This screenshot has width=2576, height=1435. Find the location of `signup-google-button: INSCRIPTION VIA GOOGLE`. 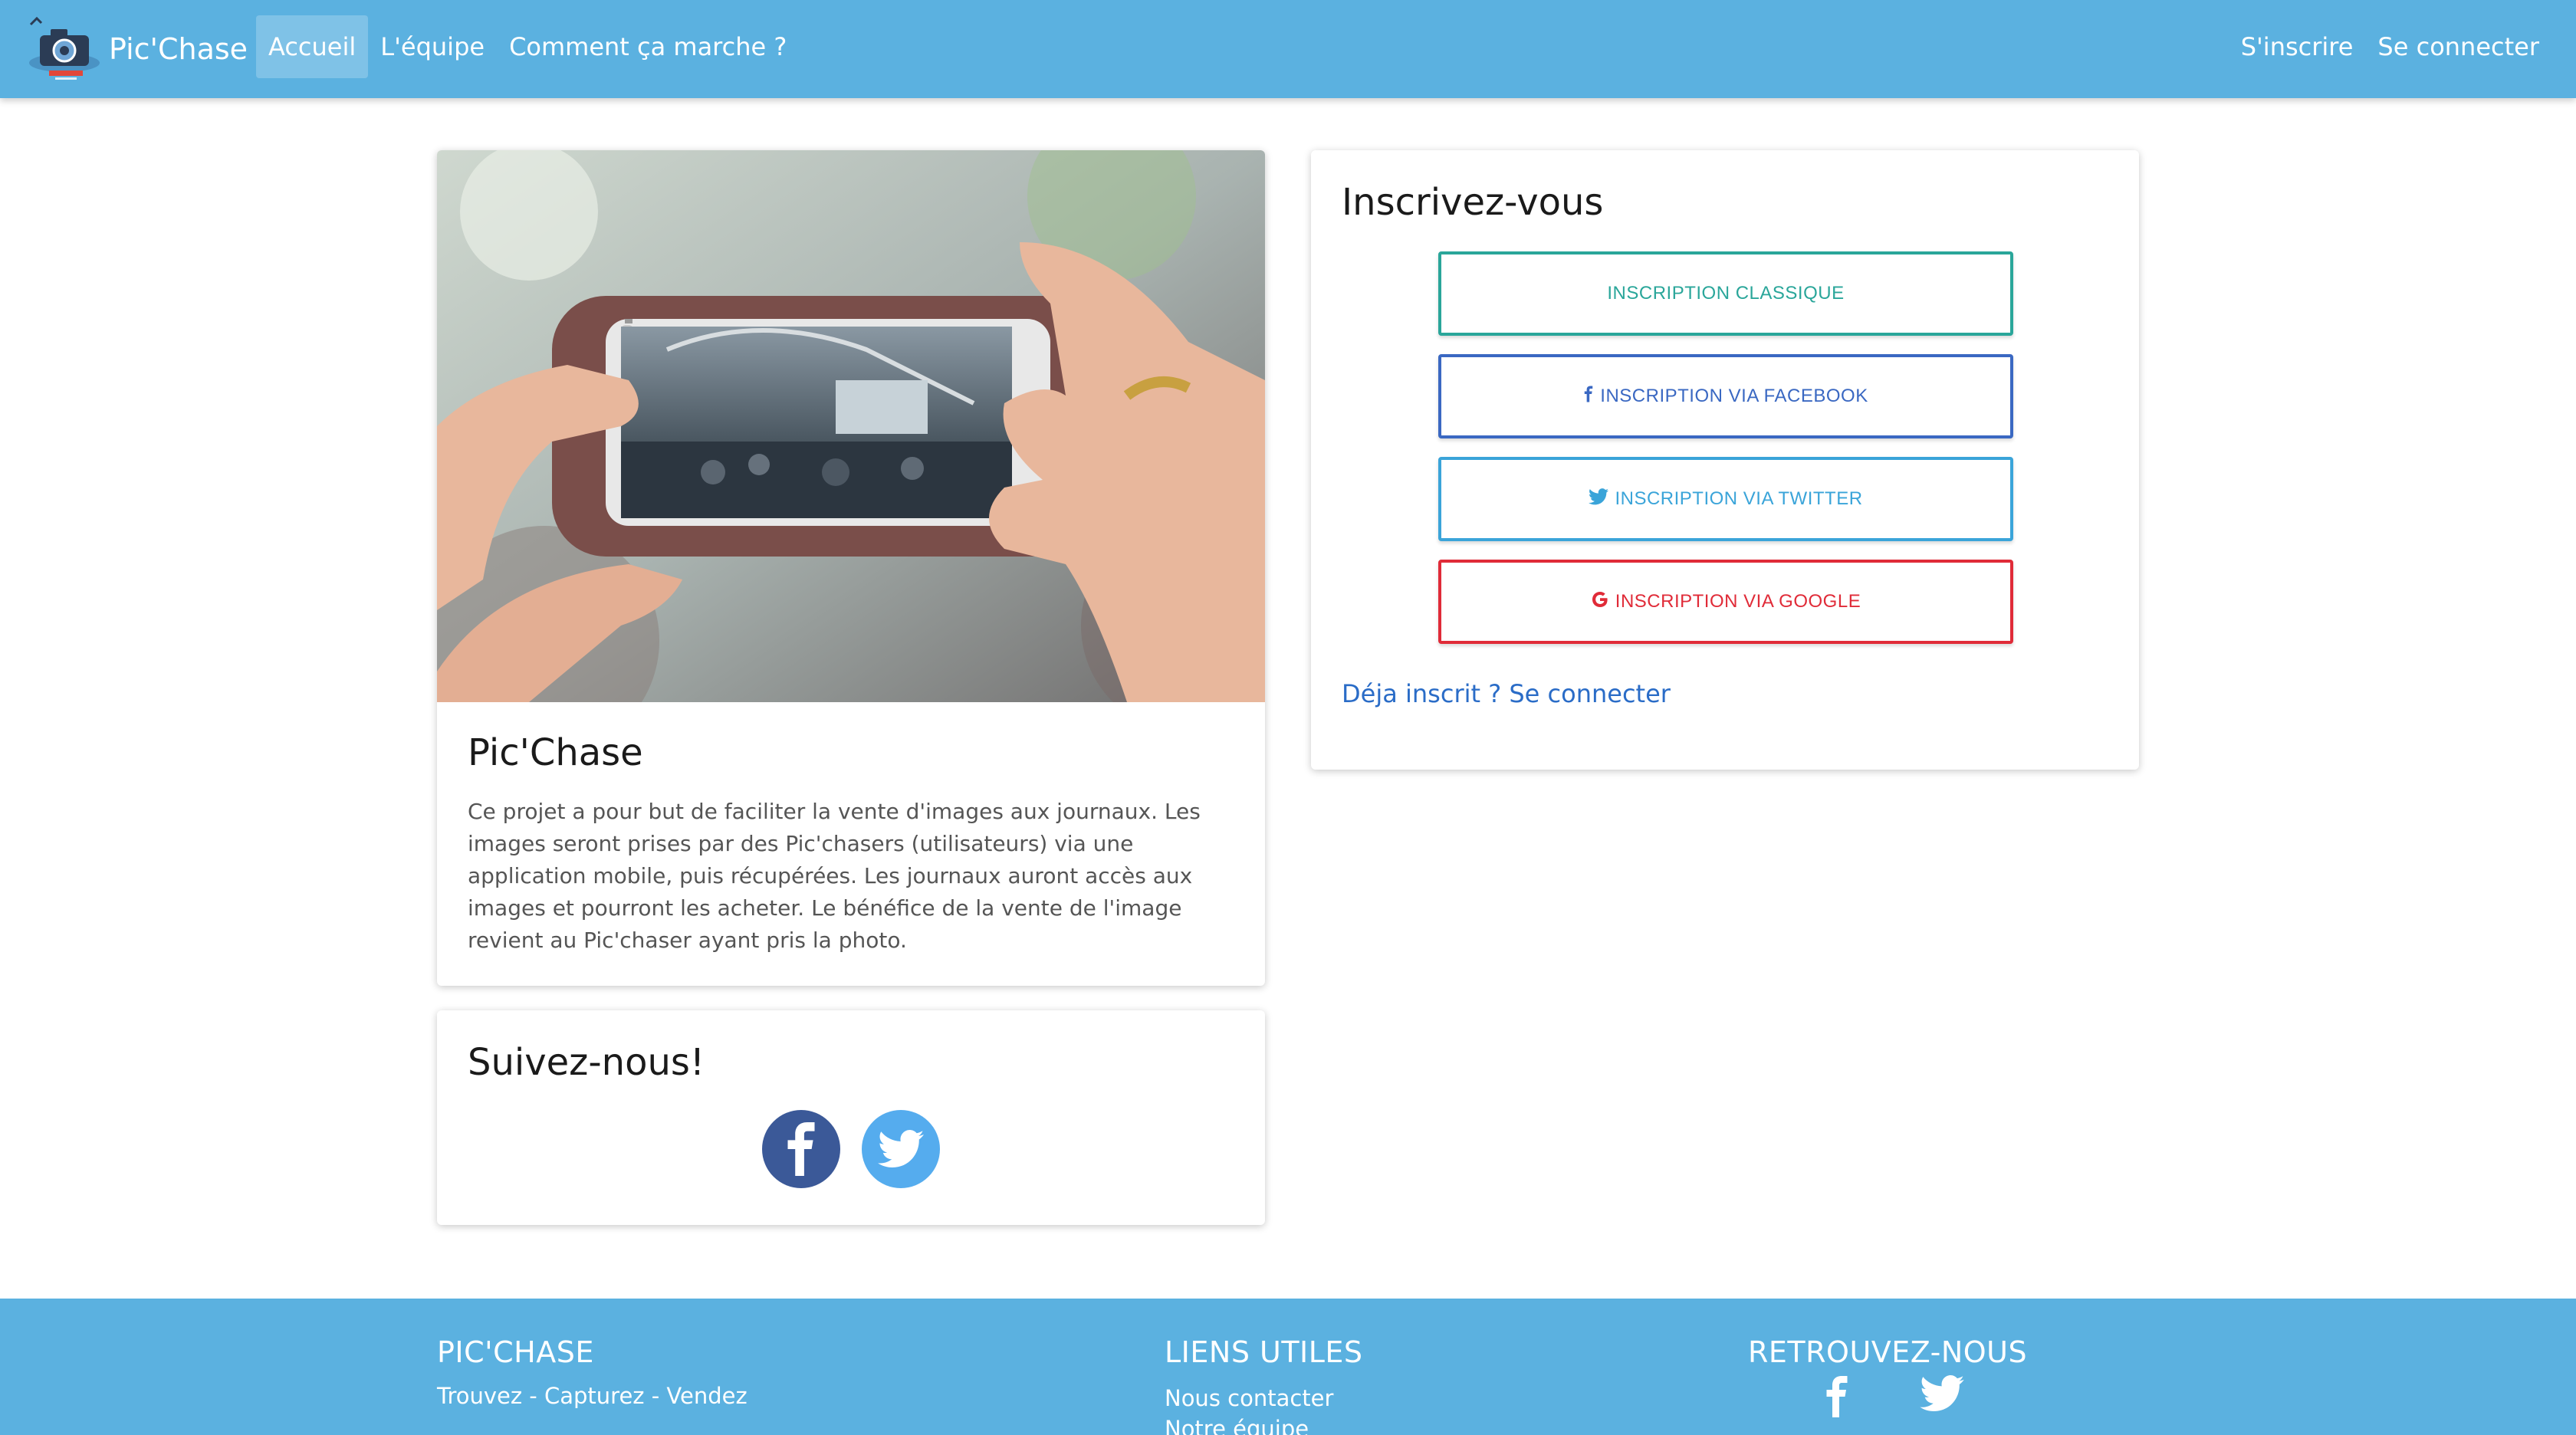

signup-google-button: INSCRIPTION VIA GOOGLE is located at coordinates (1726, 602).